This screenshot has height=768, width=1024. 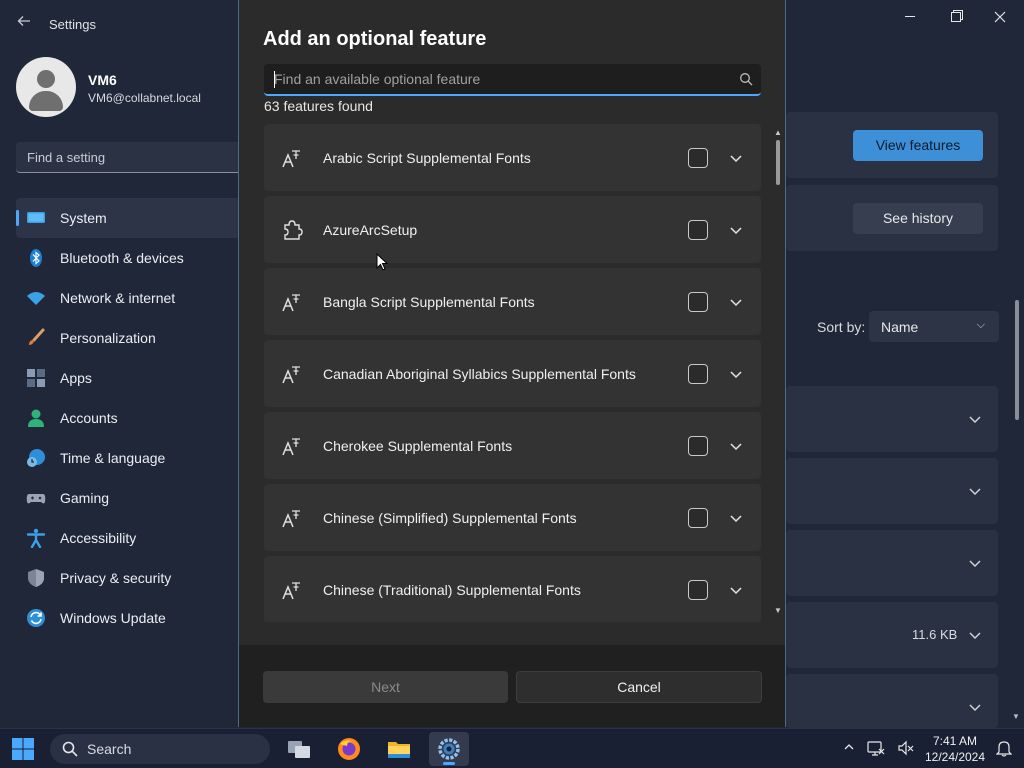 I want to click on sidebar-item-bluetooth: Bluetooth & devices, so click(x=131, y=258).